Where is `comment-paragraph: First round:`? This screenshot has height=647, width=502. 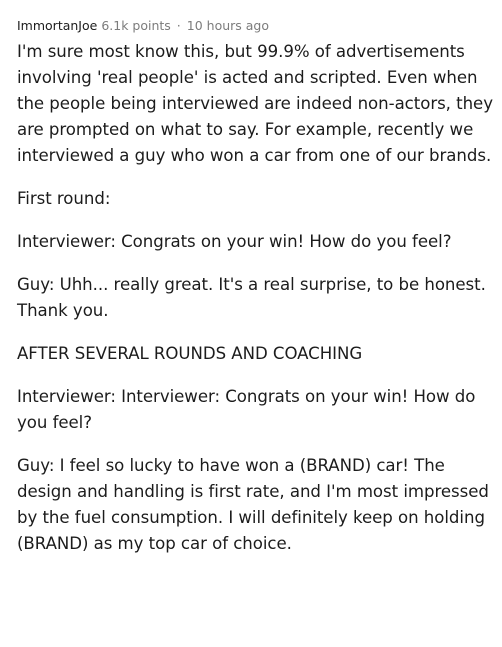 comment-paragraph: First round: is located at coordinates (64, 198).